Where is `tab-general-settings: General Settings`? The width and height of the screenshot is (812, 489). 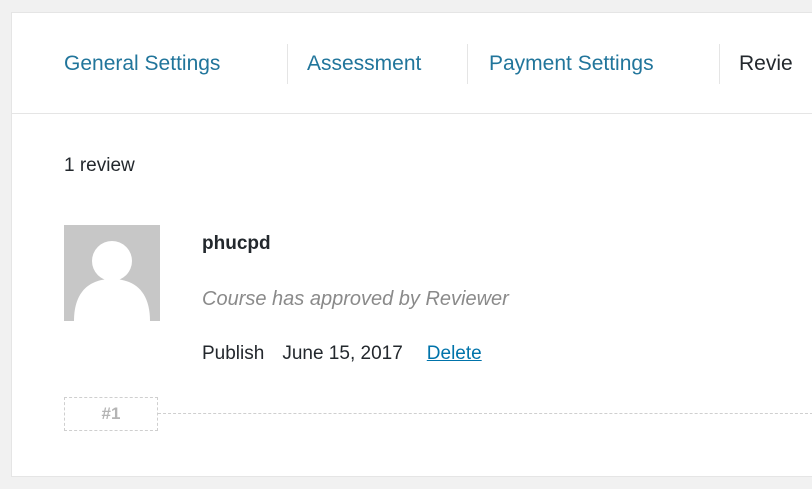 tab-general-settings: General Settings is located at coordinates (142, 64).